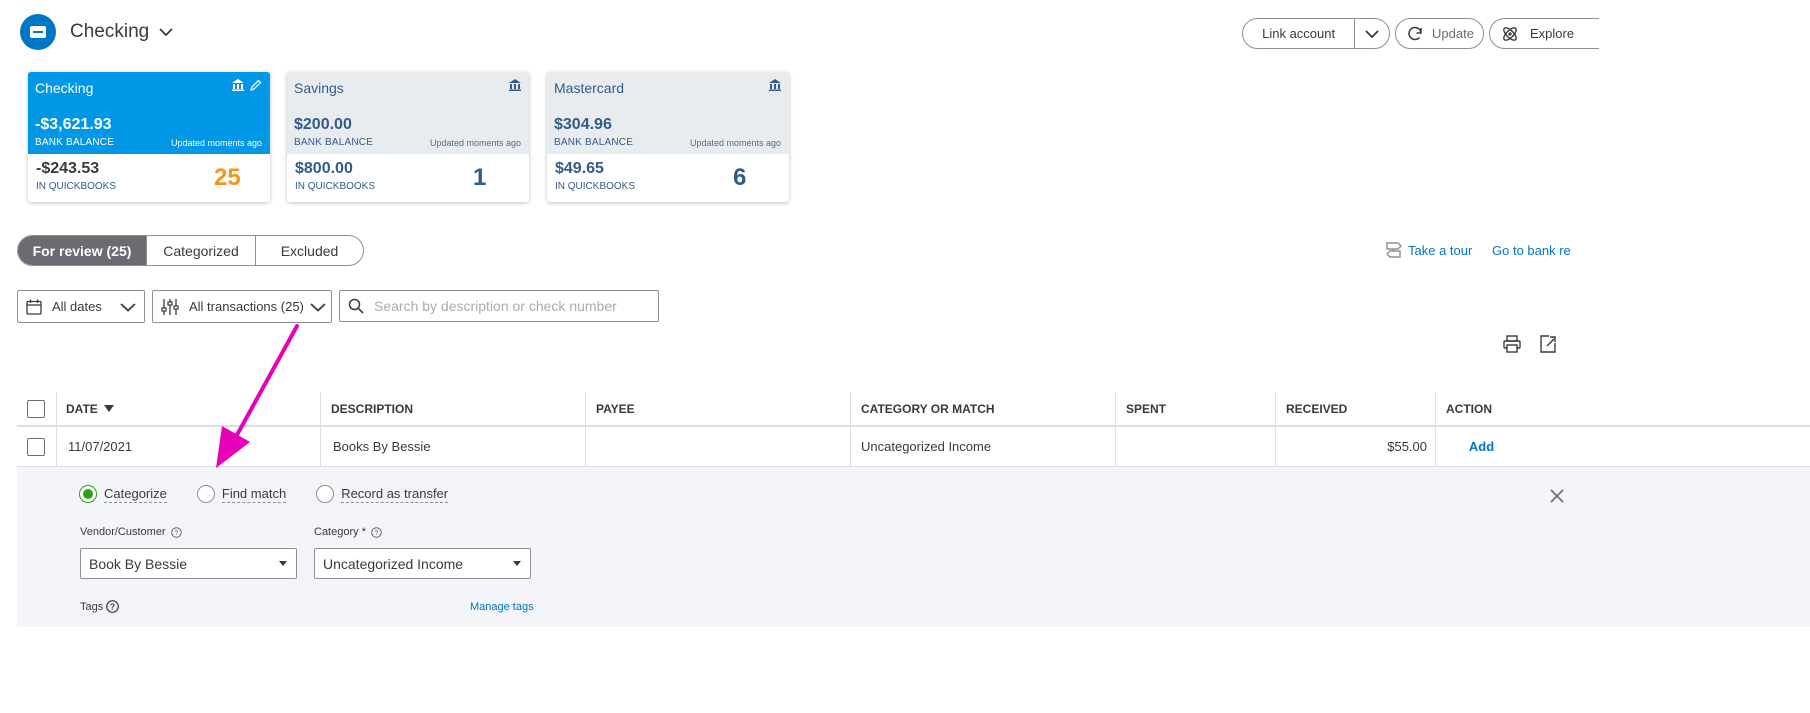 The width and height of the screenshot is (1810, 713). I want to click on bank-icon, so click(238, 85).